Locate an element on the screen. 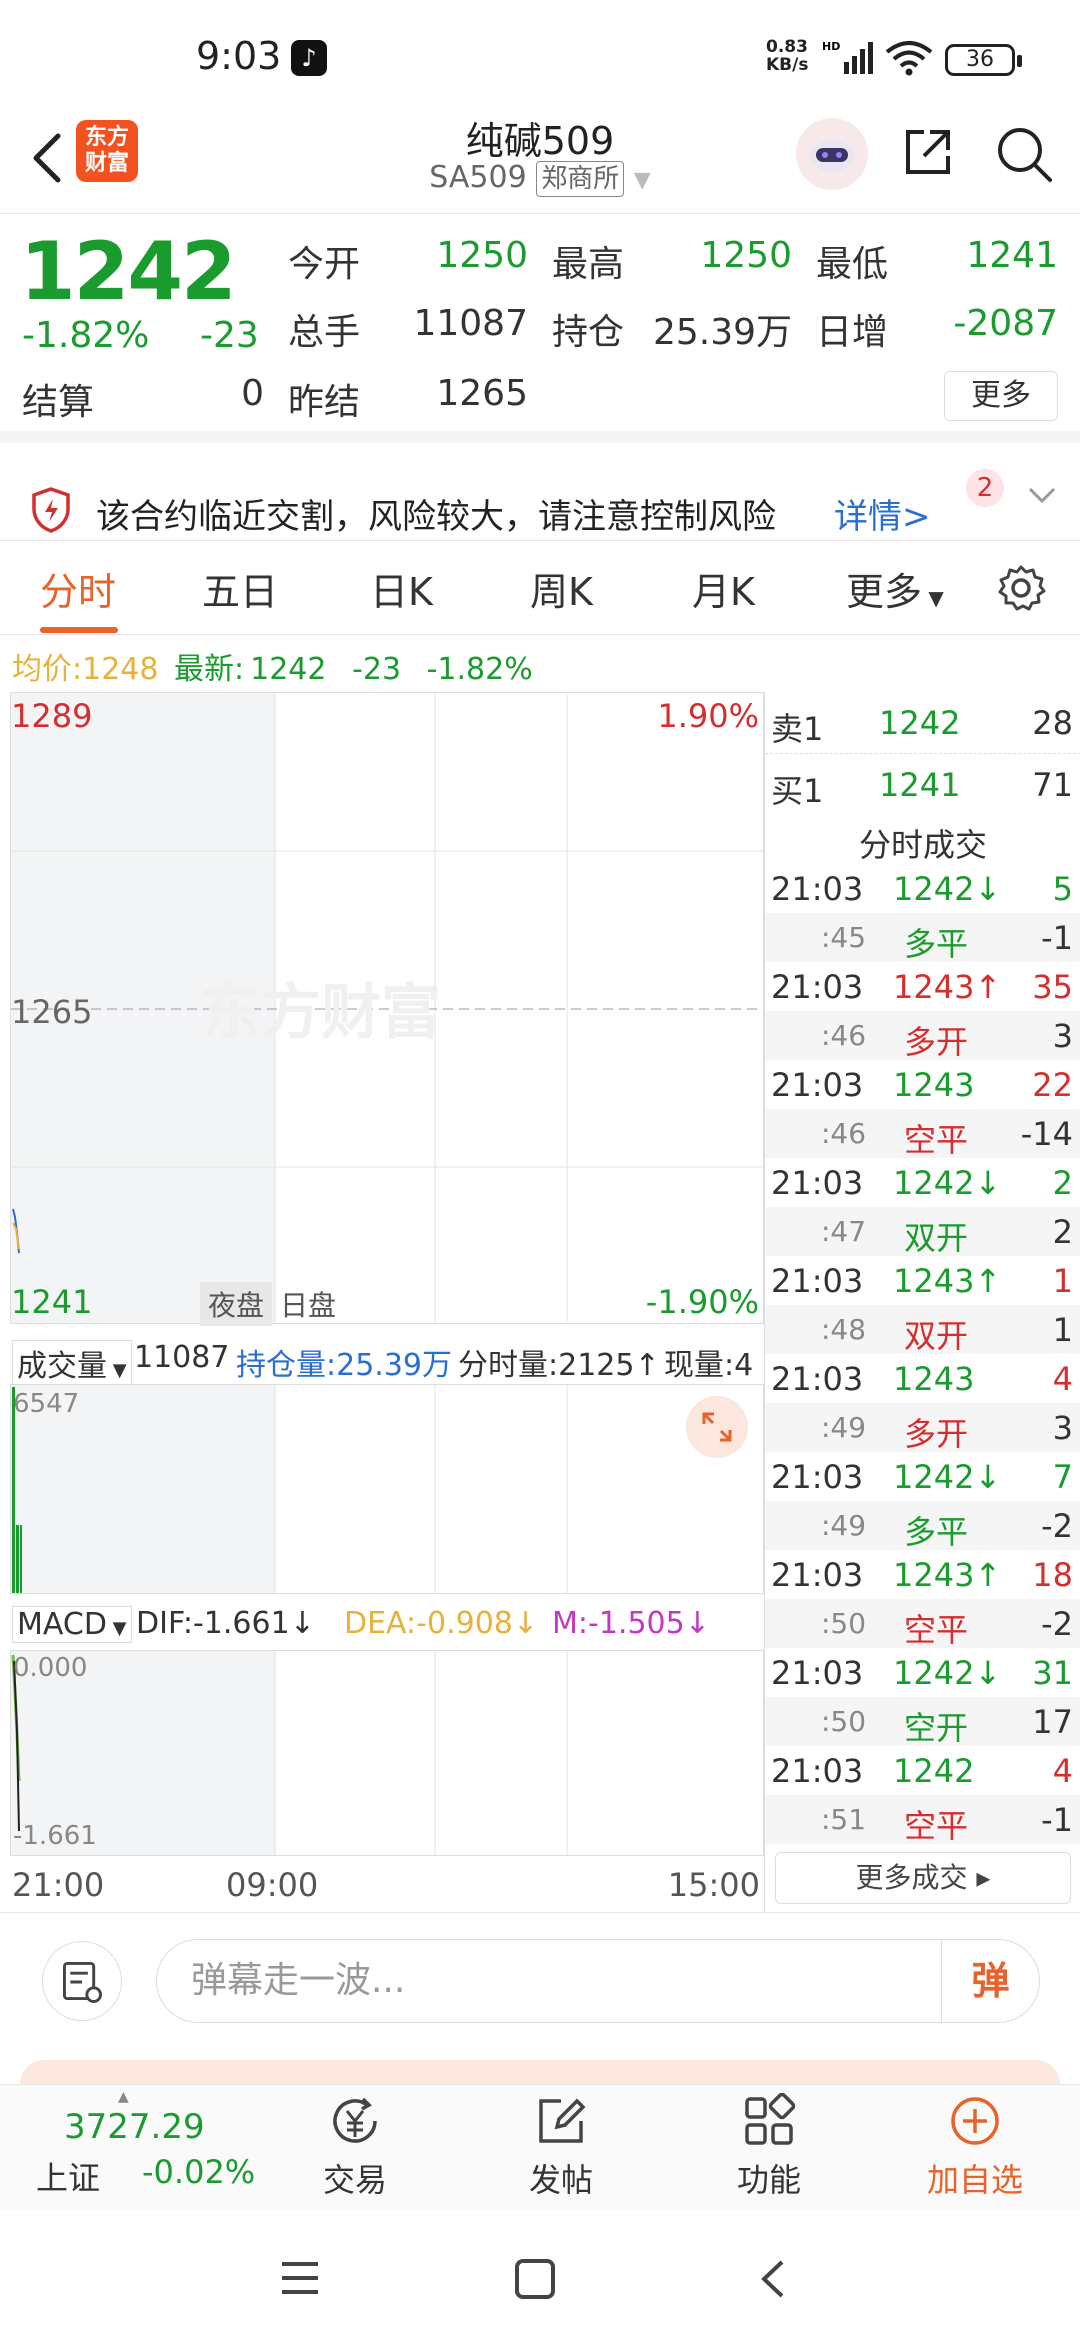 Image resolution: width=1080 pixels, height=2340 pixels. session-legend: 夜盘 日盘 is located at coordinates (272, 1304).